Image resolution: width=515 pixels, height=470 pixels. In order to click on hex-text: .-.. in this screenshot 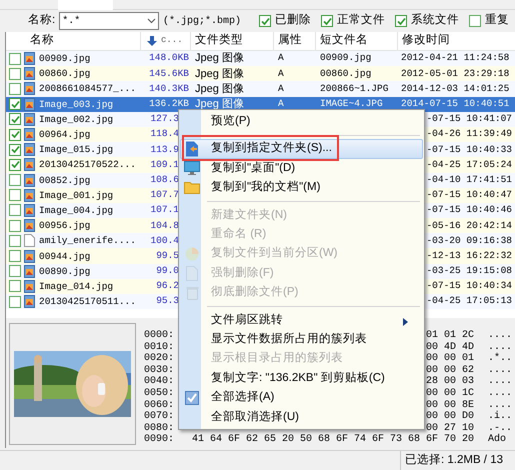, I will do `click(500, 428)`.